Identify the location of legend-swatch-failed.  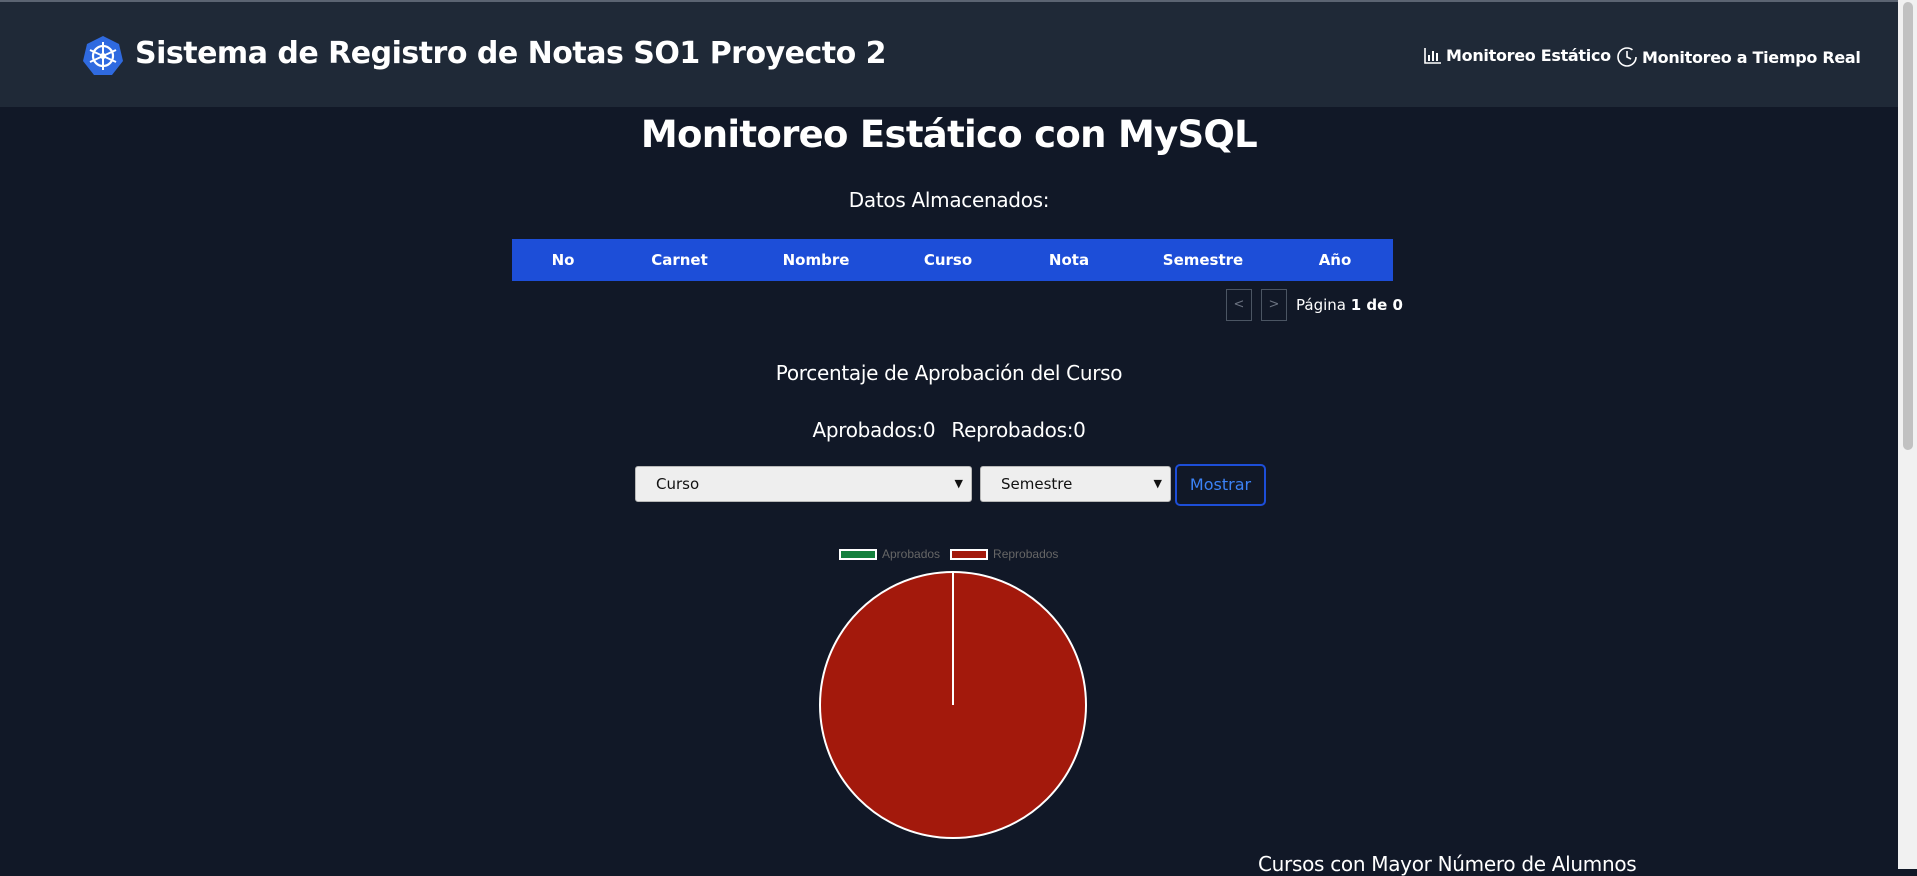
(969, 554).